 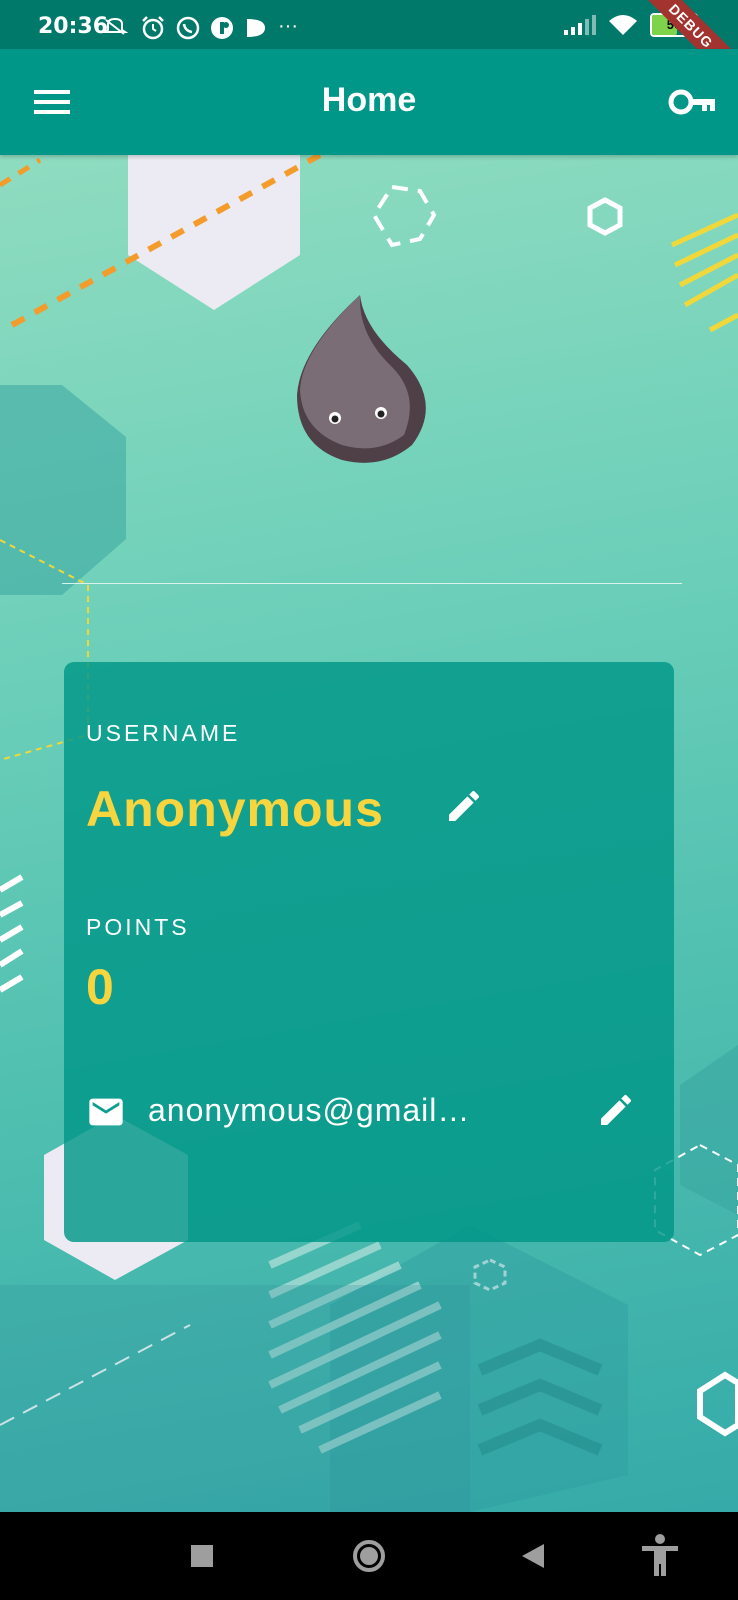 What do you see at coordinates (138, 927) in the screenshot?
I see `points-label: POINTS` at bounding box center [138, 927].